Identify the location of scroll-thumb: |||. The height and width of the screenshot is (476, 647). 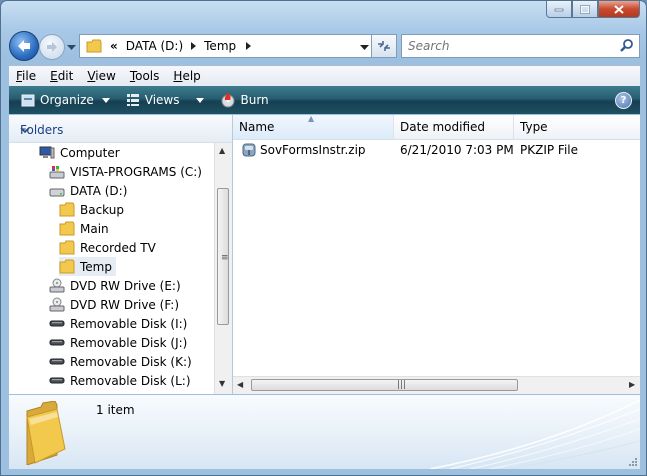
(384, 385).